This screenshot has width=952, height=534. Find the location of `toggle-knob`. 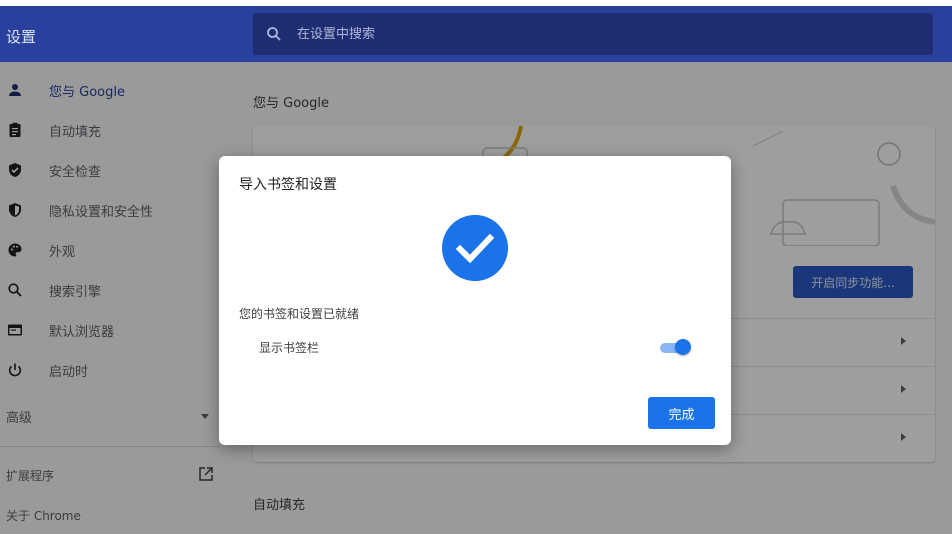

toggle-knob is located at coordinates (683, 347).